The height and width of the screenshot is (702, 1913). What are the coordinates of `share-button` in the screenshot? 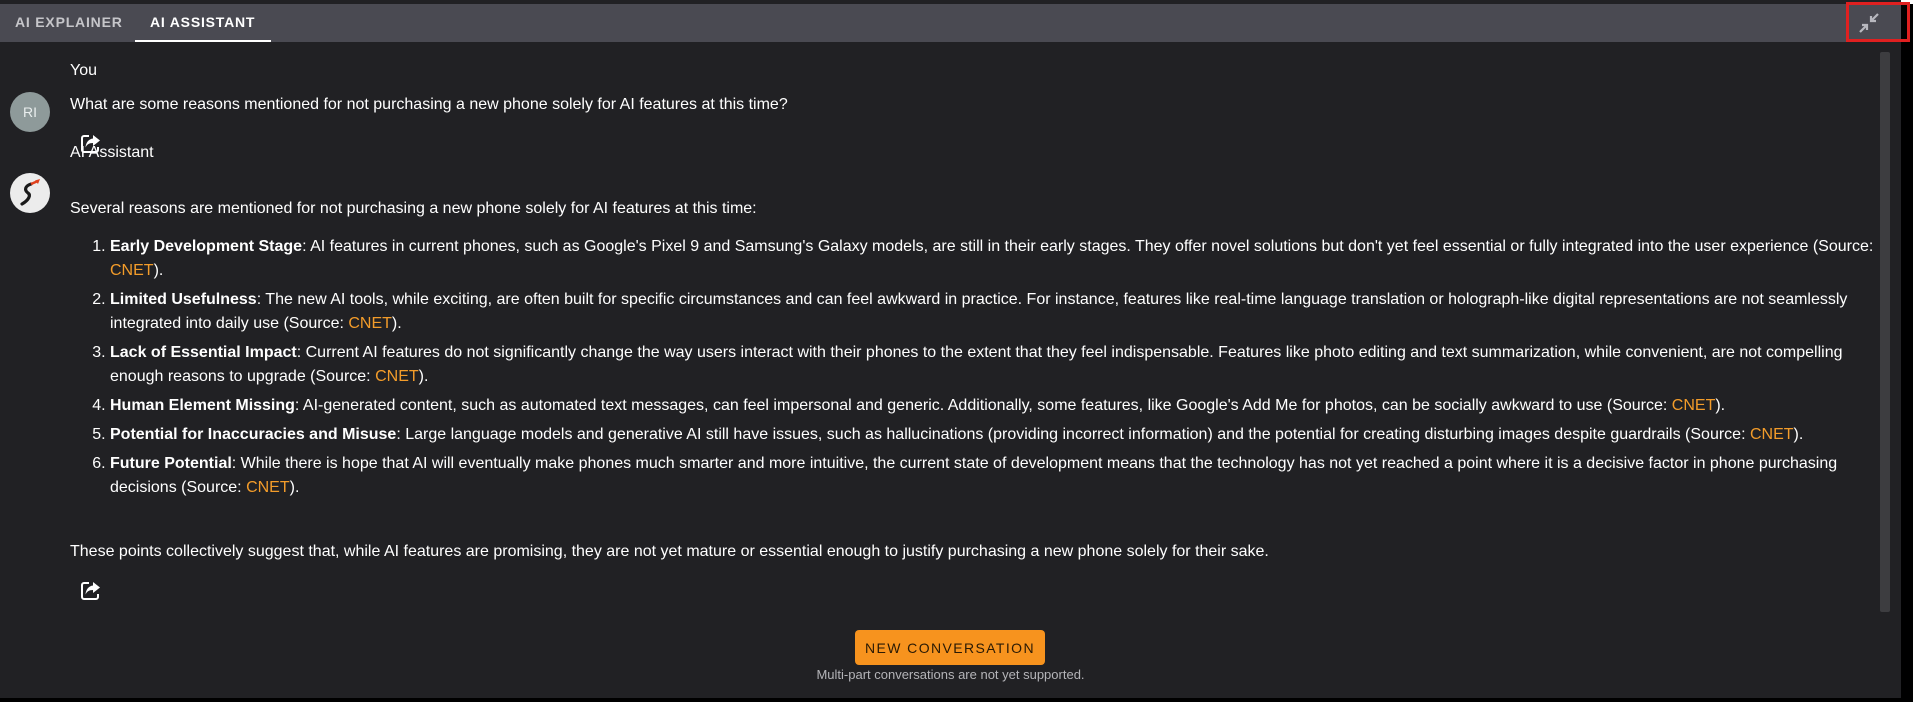 It's located at (91, 590).